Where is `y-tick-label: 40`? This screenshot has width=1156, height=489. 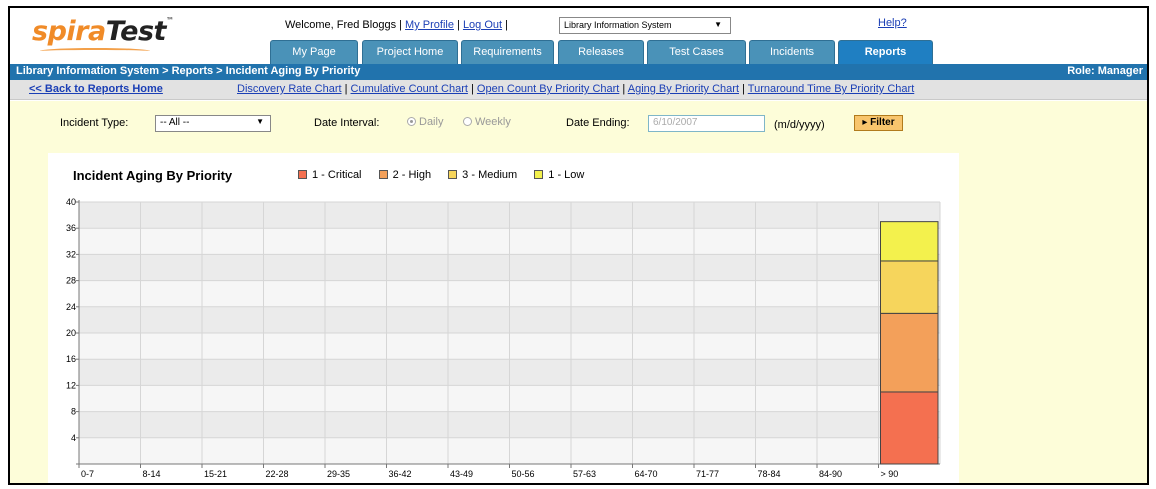
y-tick-label: 40 is located at coordinates (71, 202).